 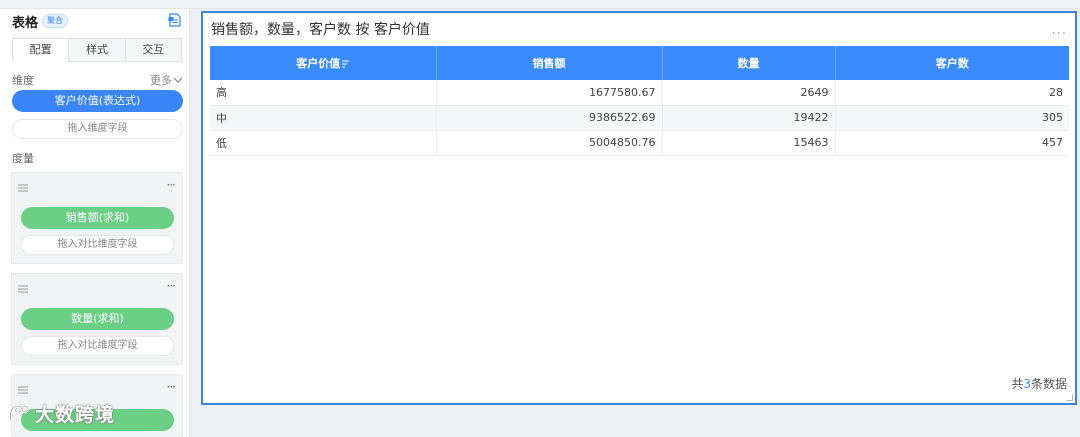 I want to click on table-cell: 19422, so click(x=749, y=118).